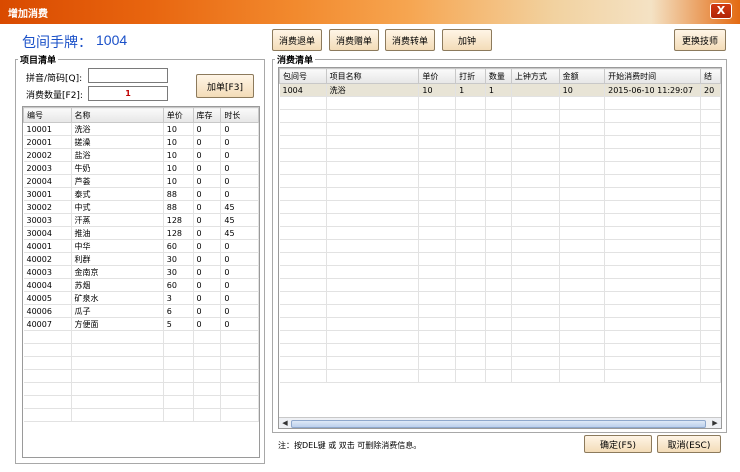  I want to click on horizontal-scrollbar: ◀ ▶, so click(500, 422).